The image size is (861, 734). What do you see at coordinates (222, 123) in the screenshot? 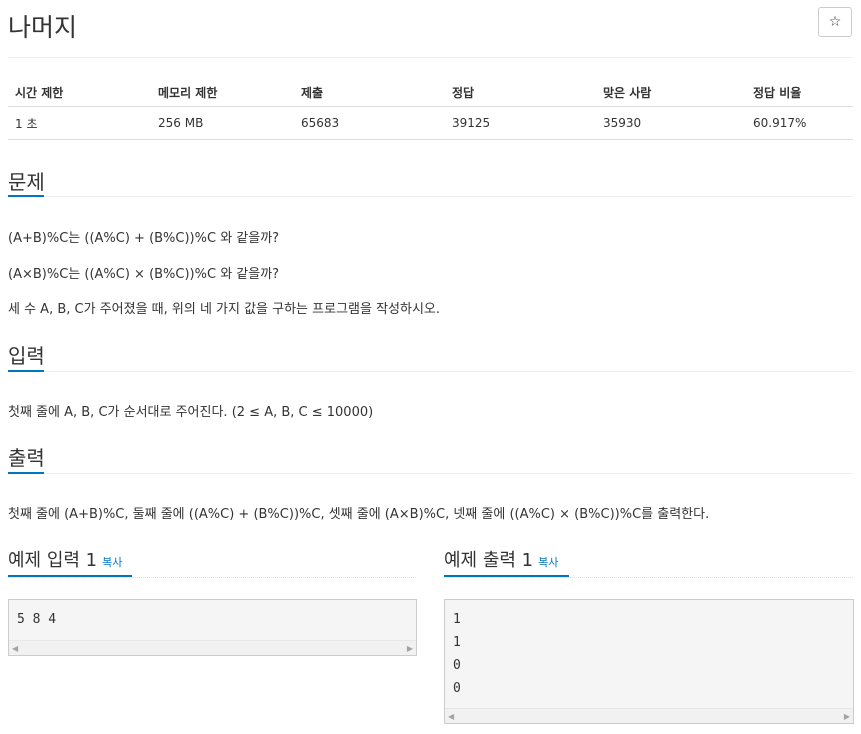
I see `value-memory-limit: 256 MB` at bounding box center [222, 123].